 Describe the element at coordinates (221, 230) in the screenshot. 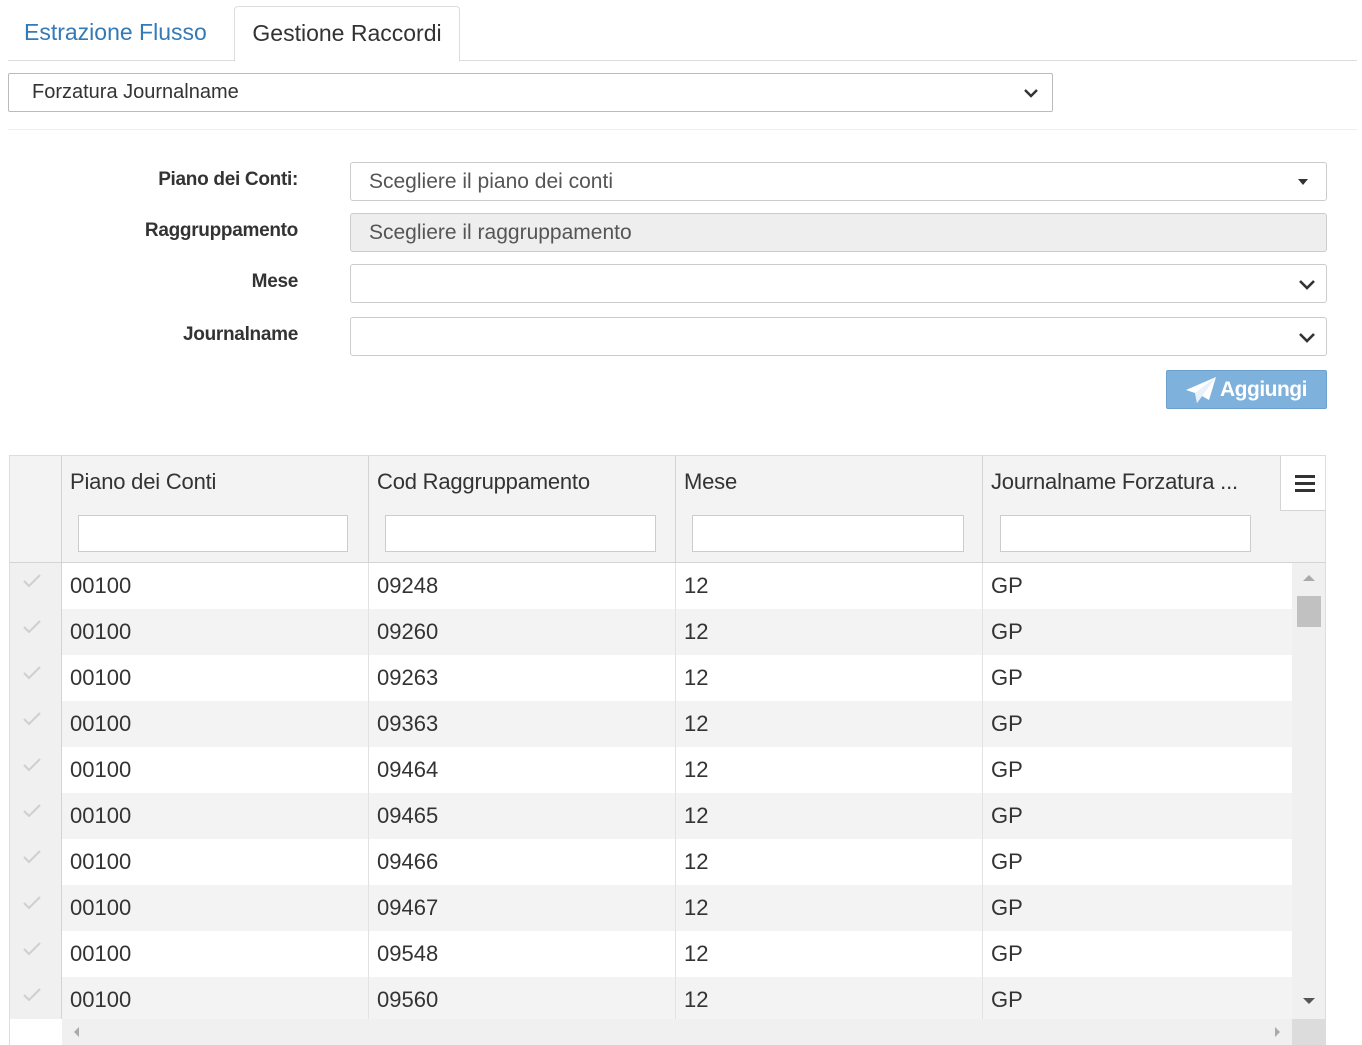

I see `raggruppamento-label: Raggruppamento` at that location.